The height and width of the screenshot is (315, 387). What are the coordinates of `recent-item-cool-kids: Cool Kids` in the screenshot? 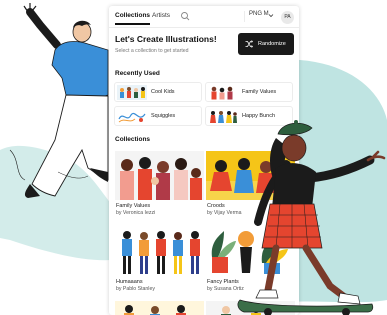 It's located at (158, 92).